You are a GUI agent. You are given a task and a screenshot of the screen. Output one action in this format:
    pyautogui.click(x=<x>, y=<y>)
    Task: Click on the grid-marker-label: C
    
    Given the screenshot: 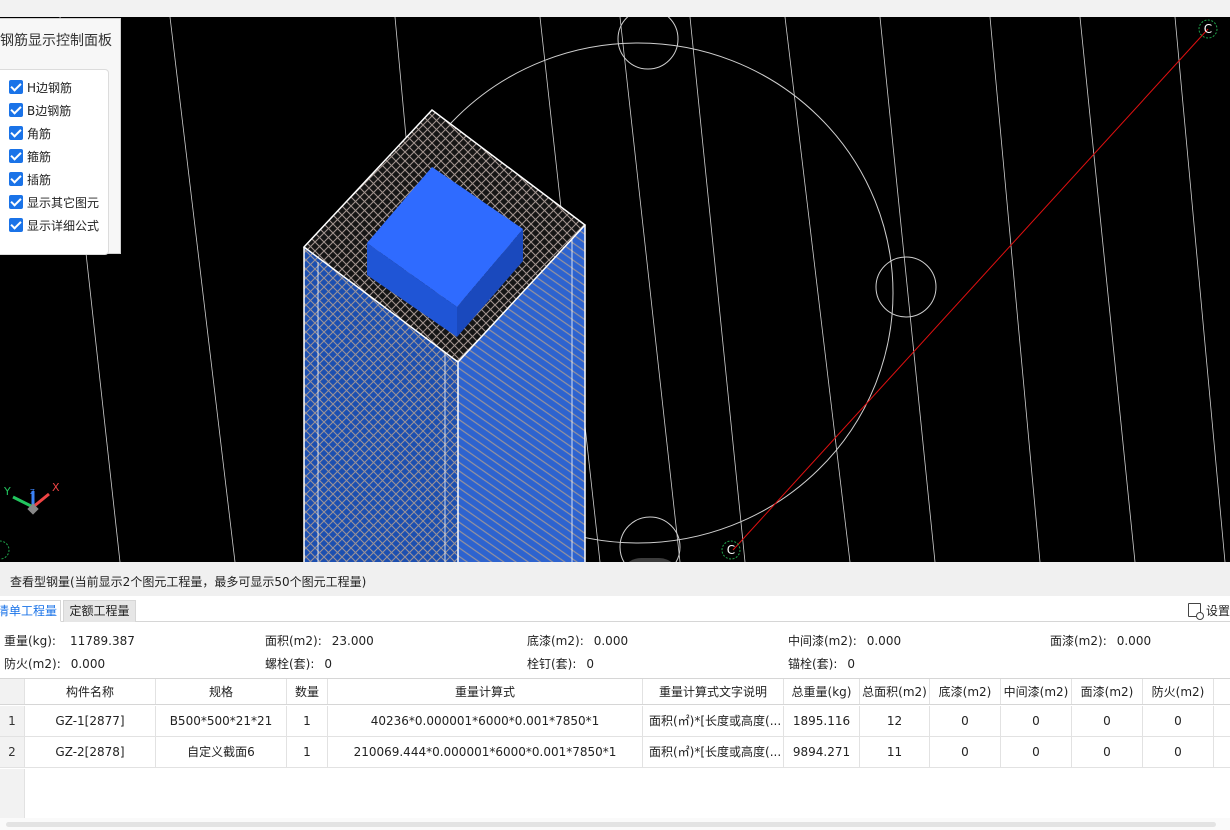 What is the action you would take?
    pyautogui.click(x=731, y=550)
    